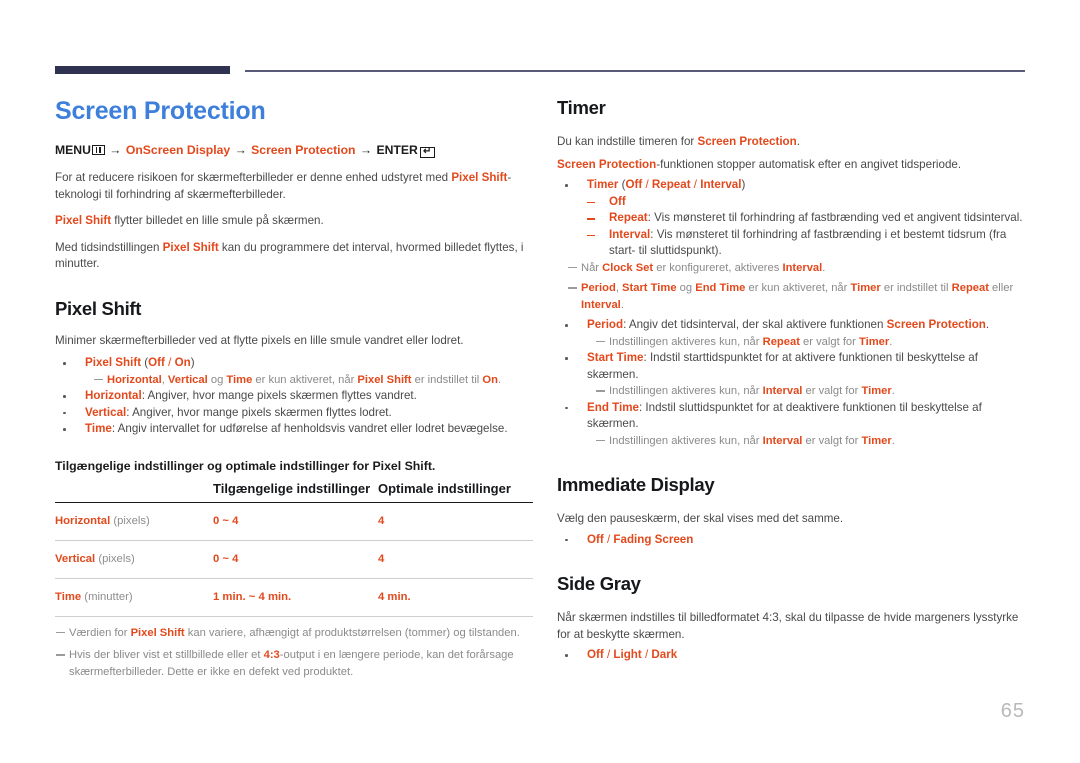 The height and width of the screenshot is (763, 1080). Describe the element at coordinates (366, 150) in the screenshot. I see `path-arrow-3: →` at that location.